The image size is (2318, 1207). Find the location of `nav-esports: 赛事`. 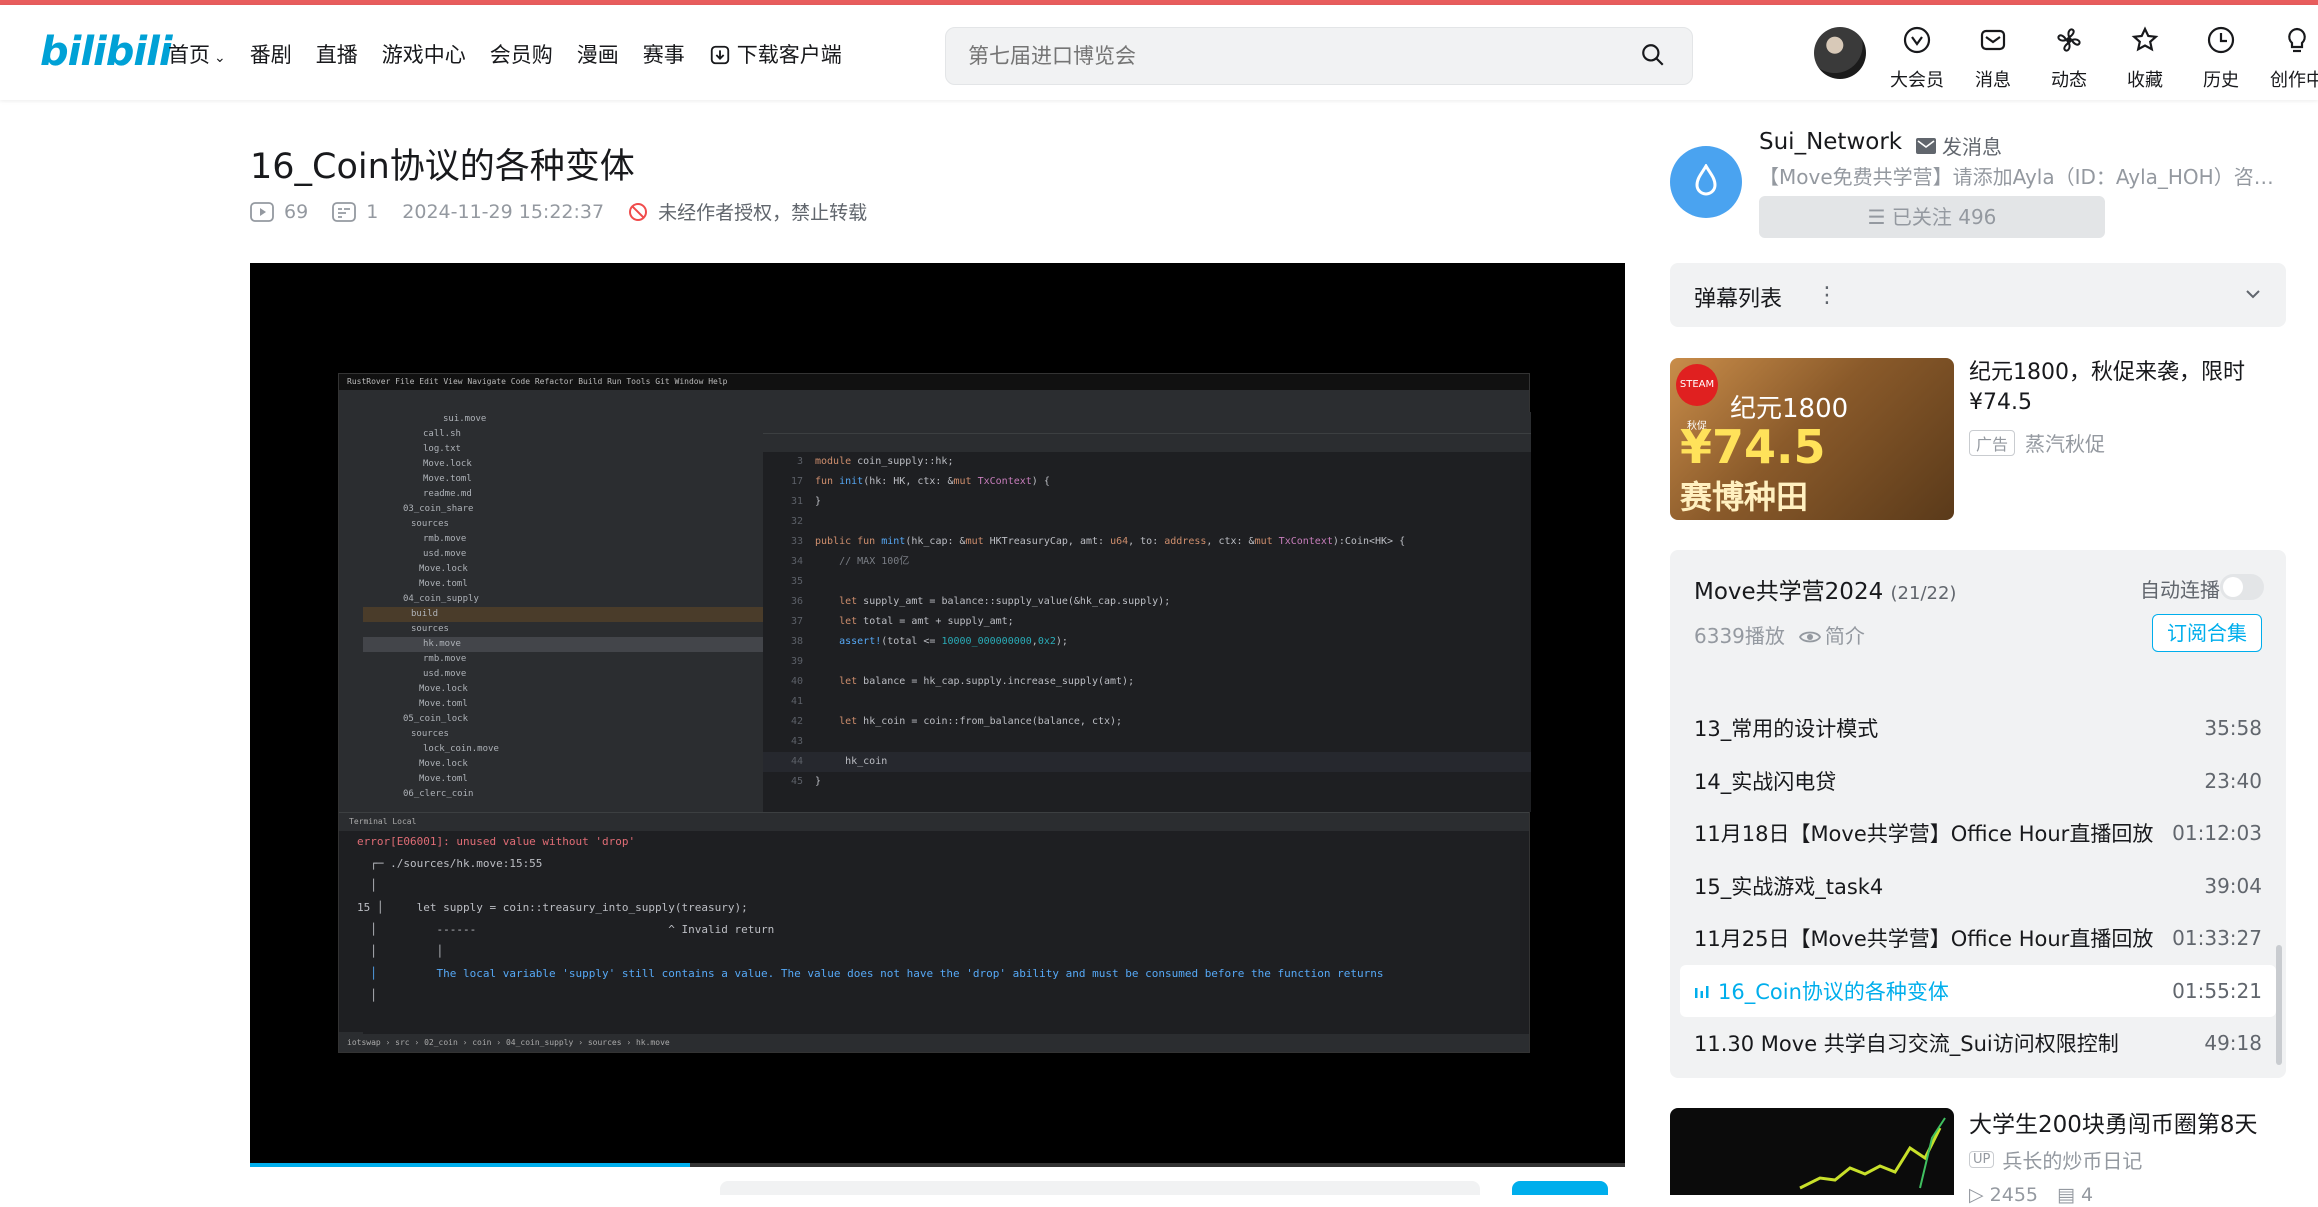

nav-esports: 赛事 is located at coordinates (664, 54).